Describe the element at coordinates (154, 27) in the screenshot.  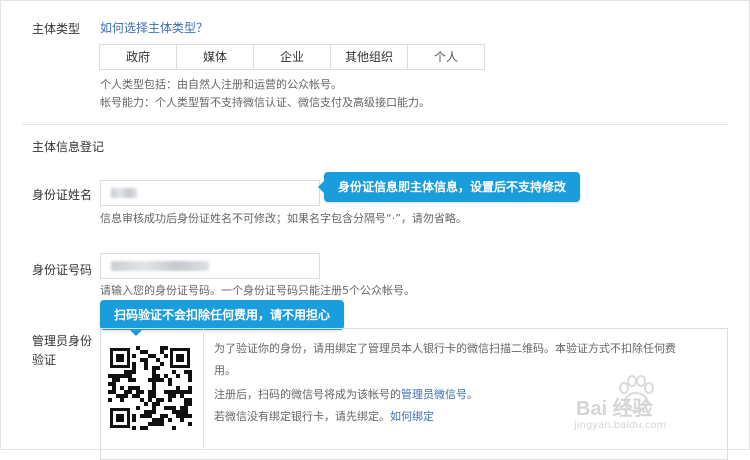
I see `entity-type-help-link: 如何选择主体类型？` at that location.